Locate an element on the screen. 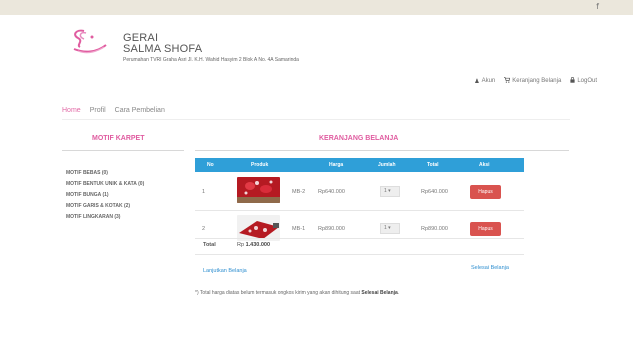 This screenshot has height=351, width=633. product-thumbnail is located at coordinates (258, 190).